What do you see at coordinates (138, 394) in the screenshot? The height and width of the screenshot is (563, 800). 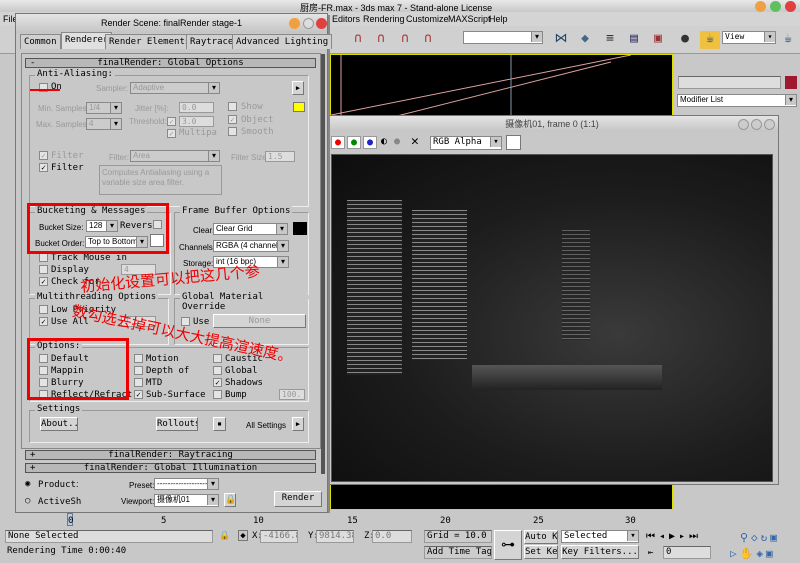 I see `sub-surface-checkbox: ✓` at bounding box center [138, 394].